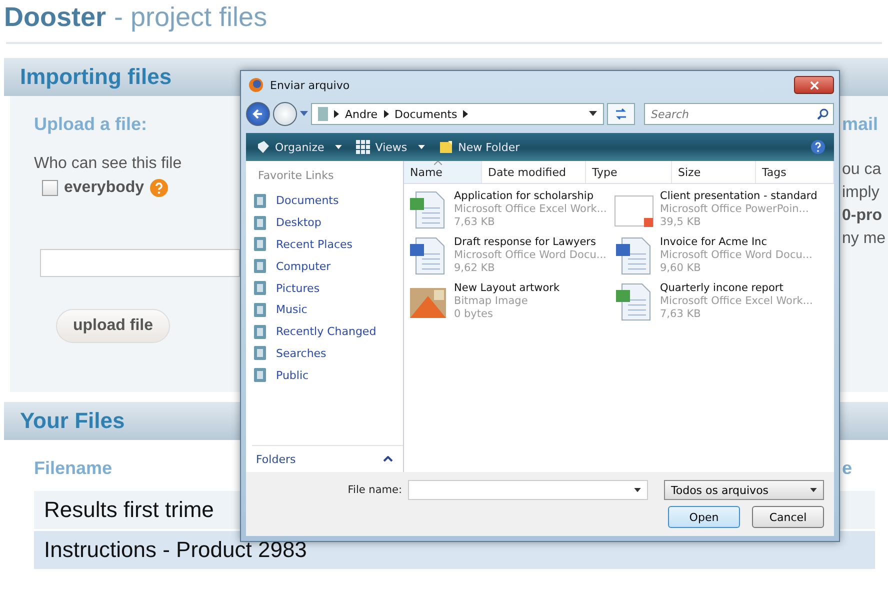 This screenshot has width=888, height=590. What do you see at coordinates (276, 459) in the screenshot?
I see `folders-toggle: Folders` at bounding box center [276, 459].